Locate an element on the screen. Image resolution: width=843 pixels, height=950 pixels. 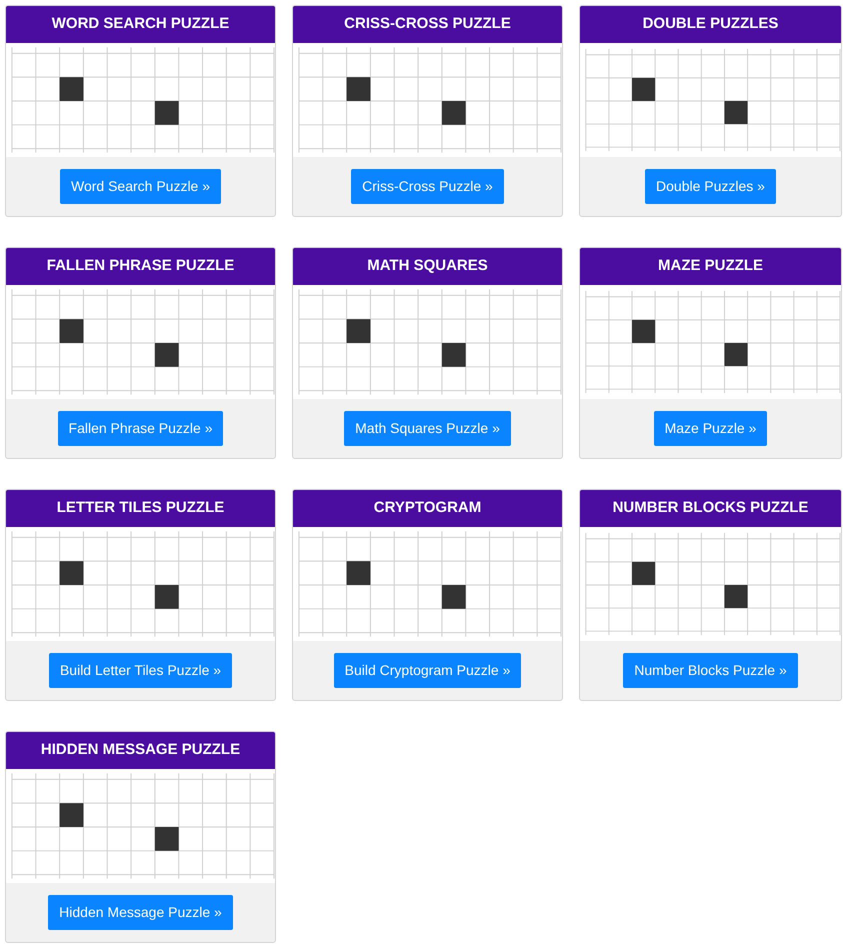
puzzle-button: Math Squares Puzzle » is located at coordinates (427, 428).